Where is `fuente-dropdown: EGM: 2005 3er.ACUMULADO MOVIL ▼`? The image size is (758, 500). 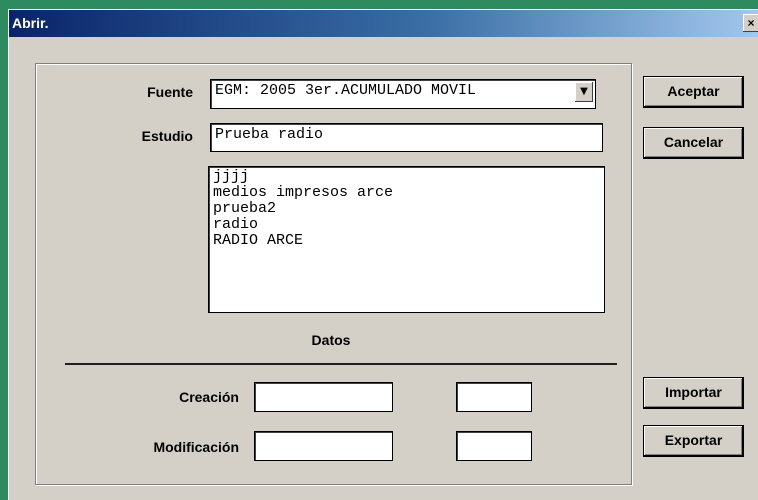 fuente-dropdown: EGM: 2005 3er.ACUMULADO MOVIL ▼ is located at coordinates (403, 94).